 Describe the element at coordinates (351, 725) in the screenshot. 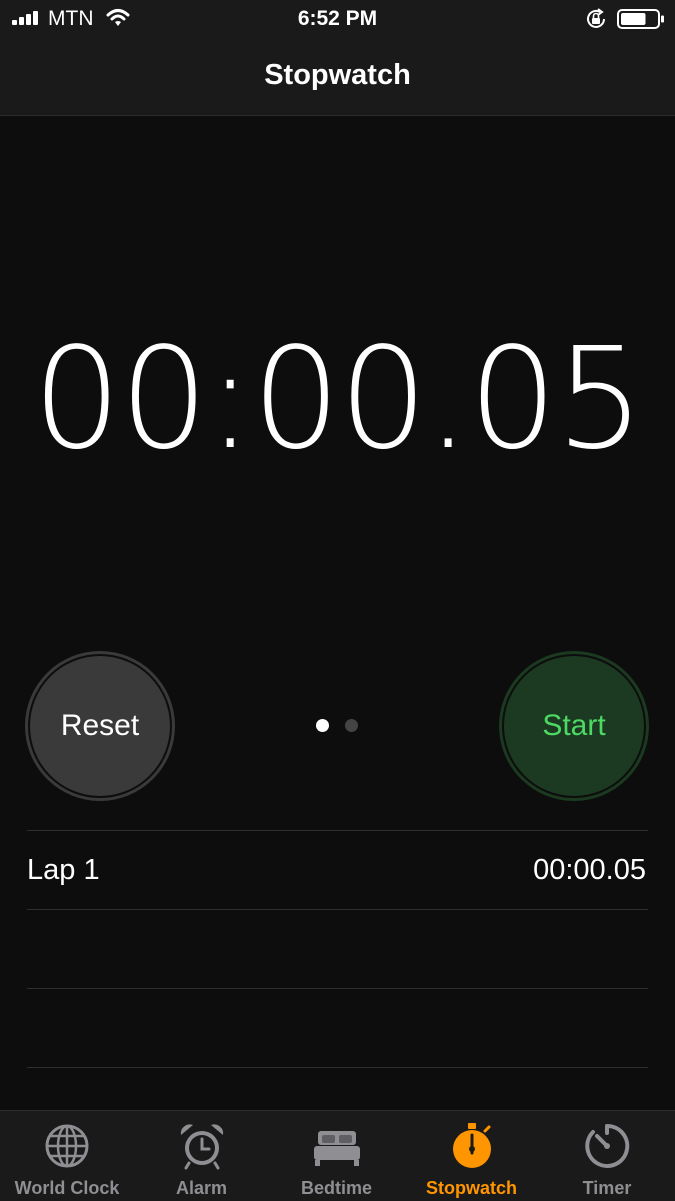

I see `page-dot-inactive` at that location.